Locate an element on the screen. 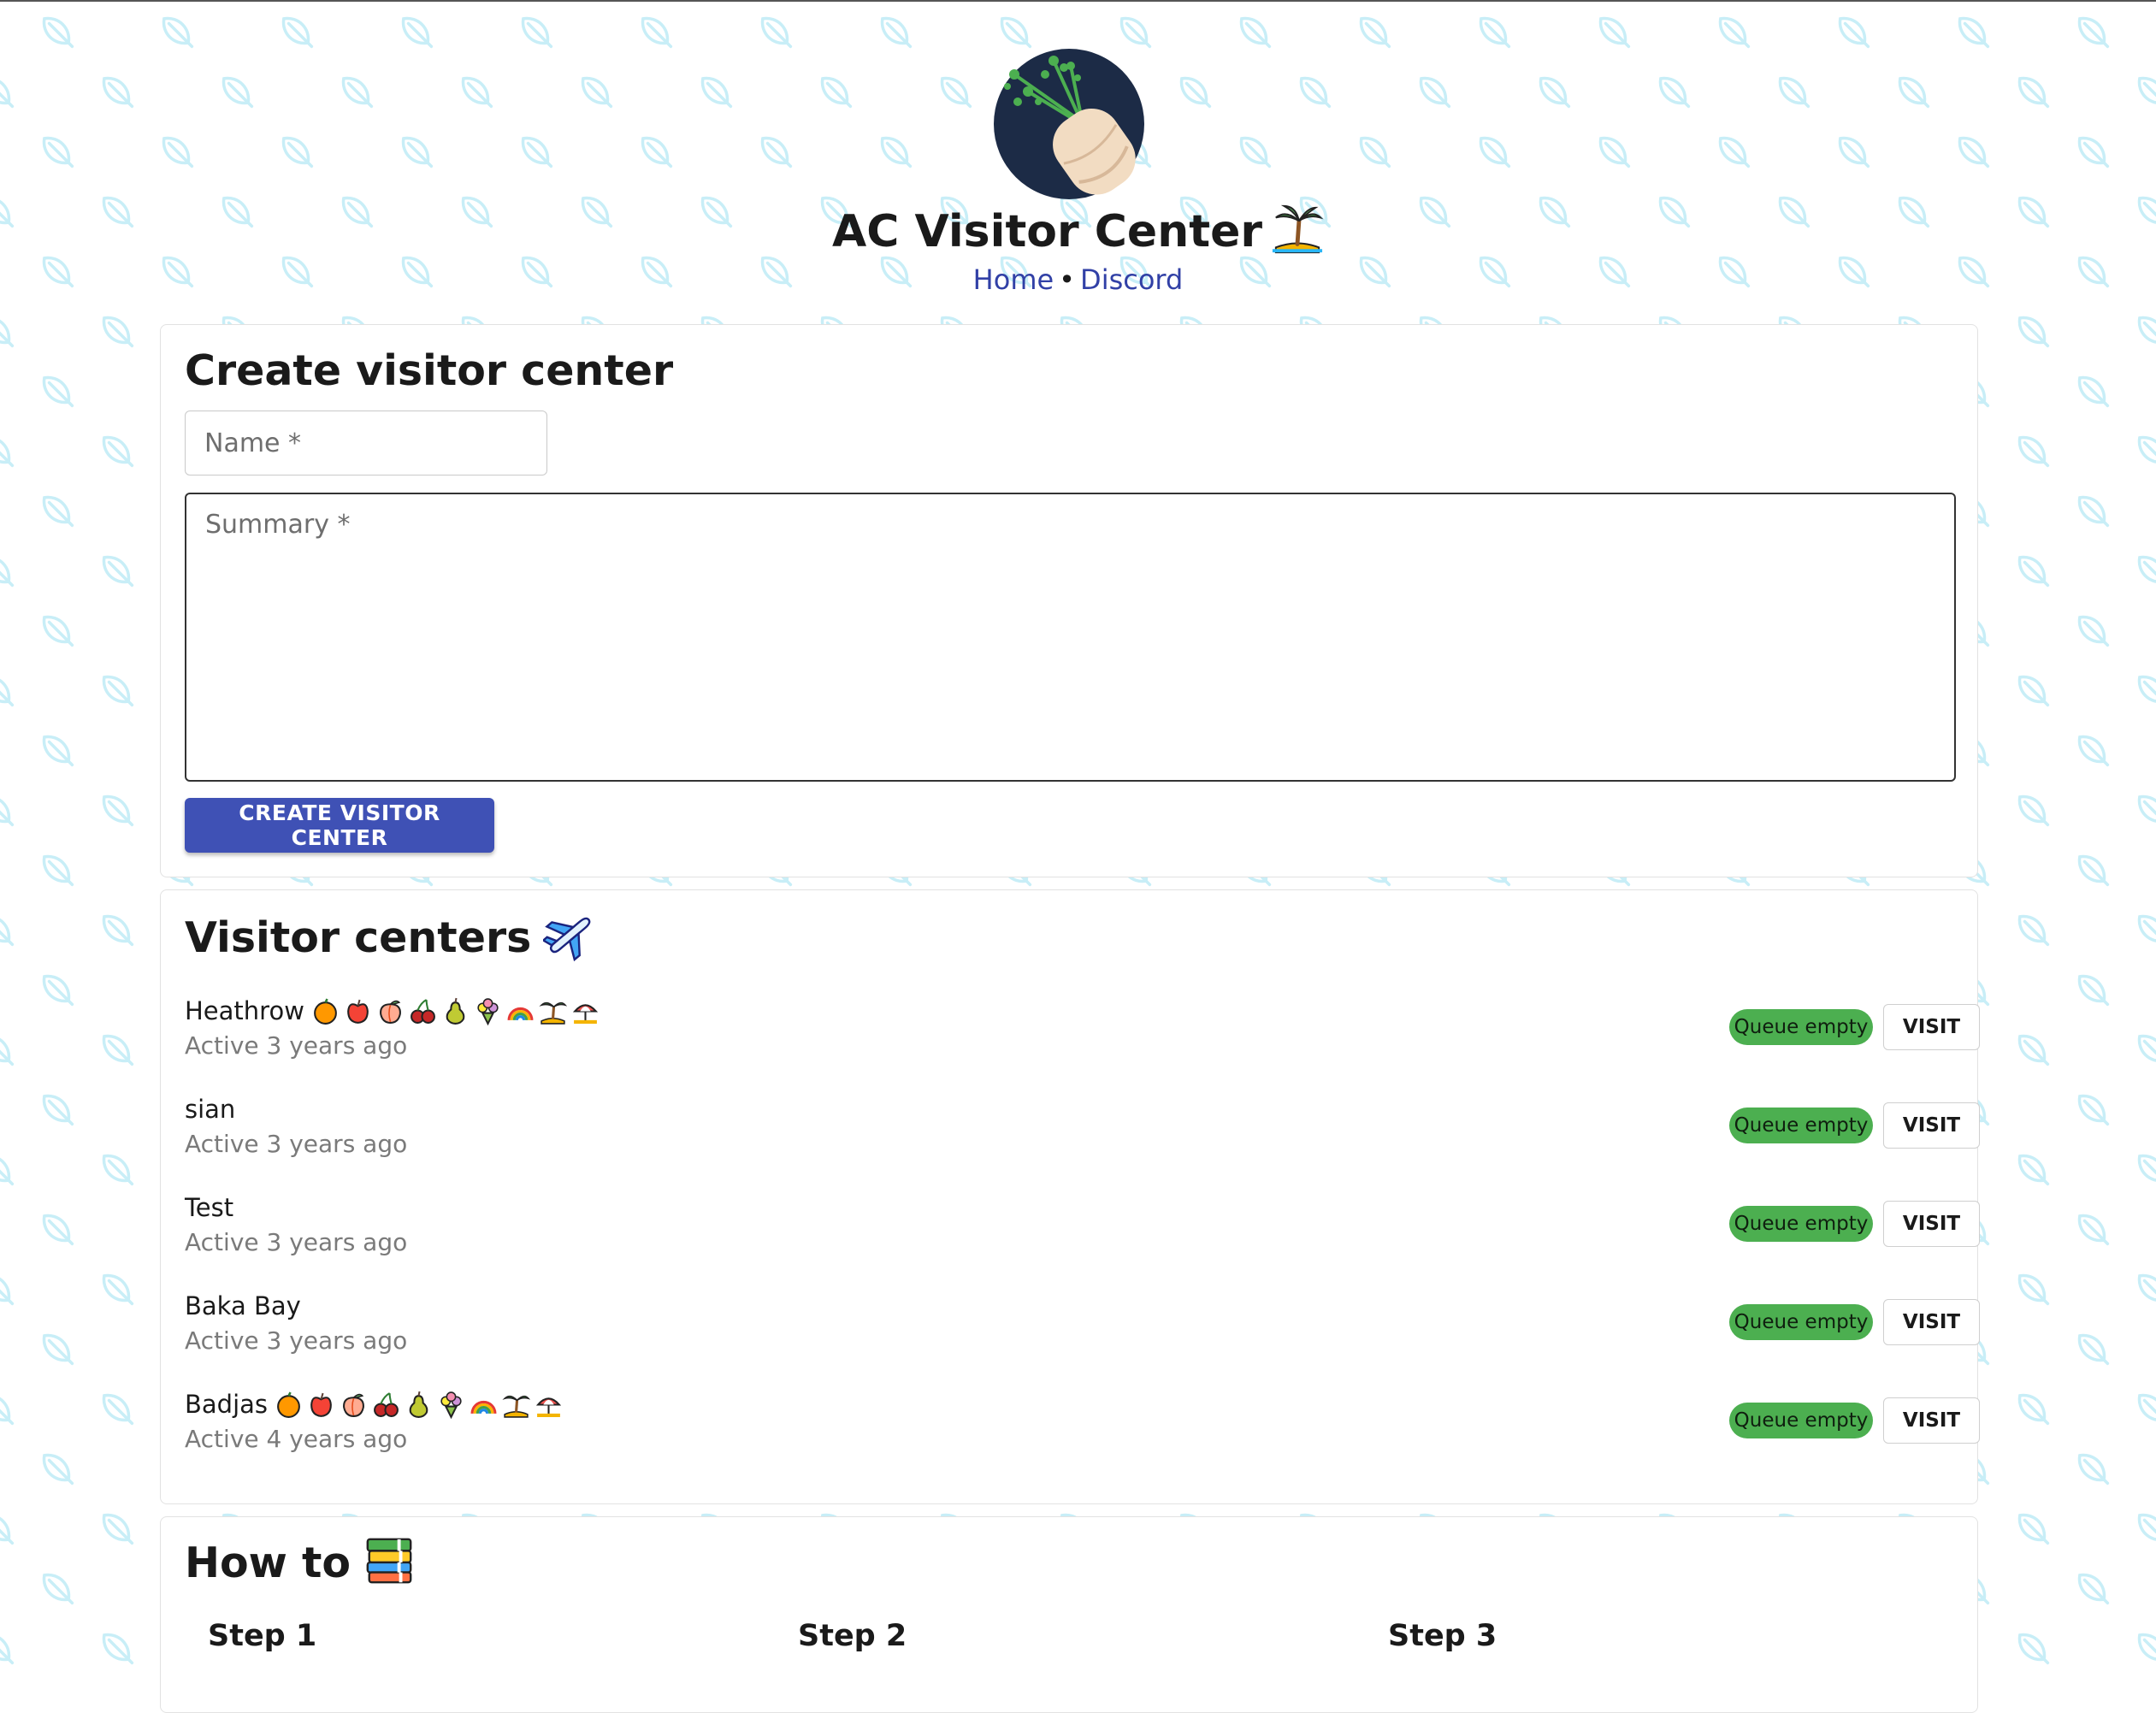  how-to-card: How to Step 1 Step 2 Step 3 is located at coordinates (1069, 1614).